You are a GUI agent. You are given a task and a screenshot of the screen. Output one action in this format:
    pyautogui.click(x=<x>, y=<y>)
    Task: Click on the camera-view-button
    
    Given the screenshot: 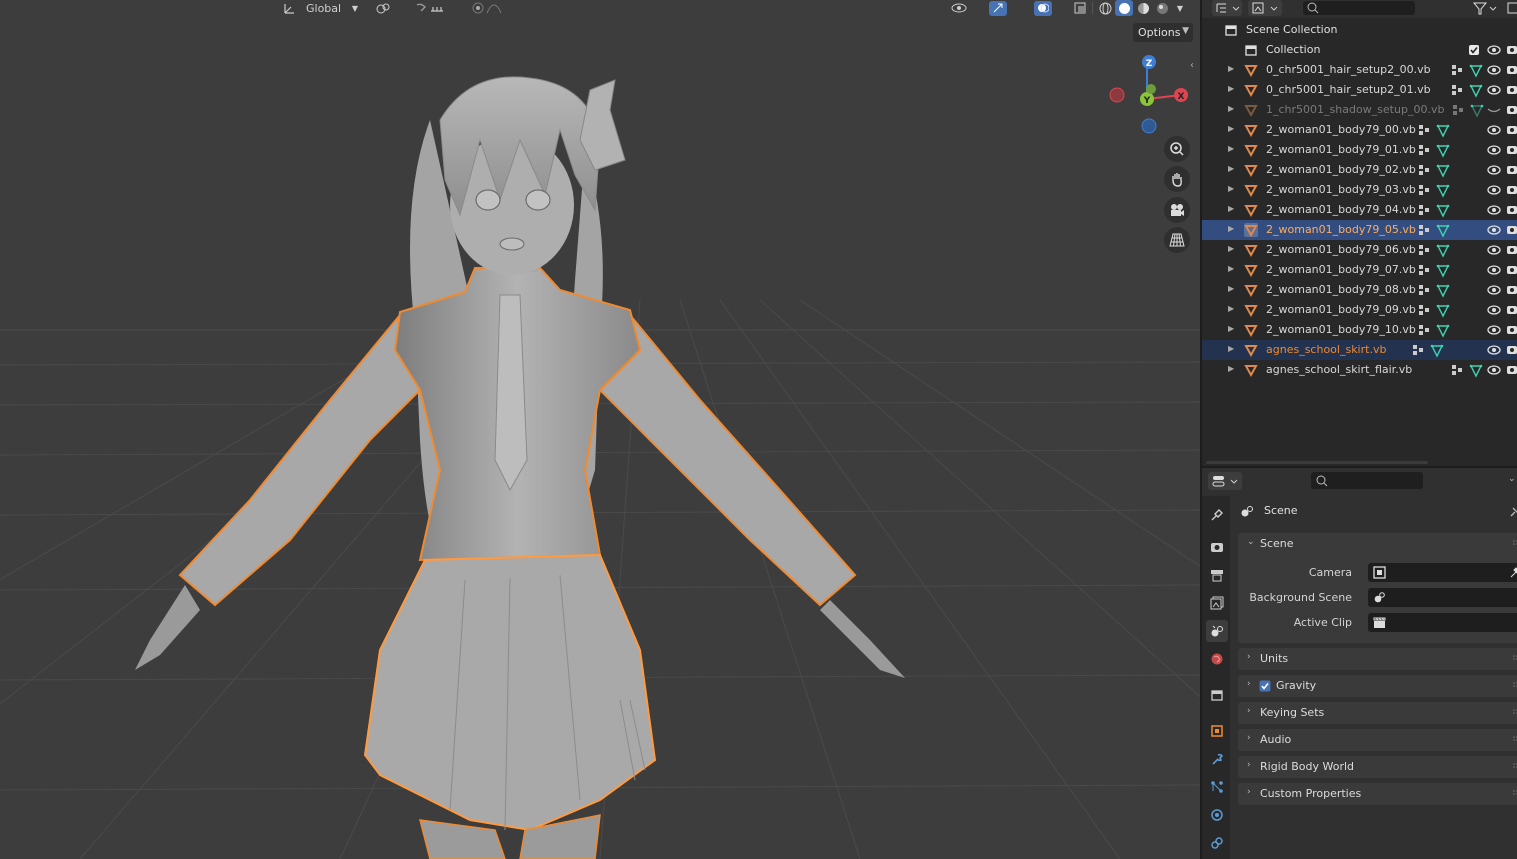 What is the action you would take?
    pyautogui.click(x=1177, y=210)
    